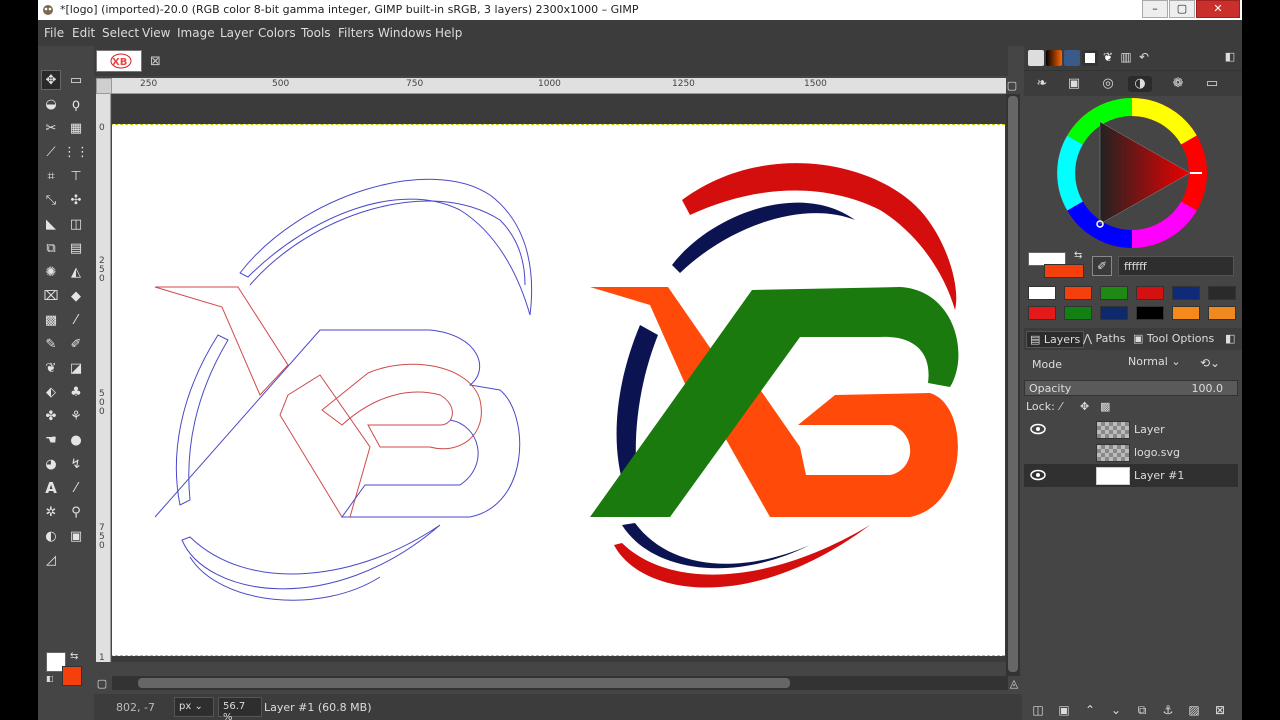 This screenshot has width=1280, height=720. I want to click on menu-select: Select, so click(120, 33).